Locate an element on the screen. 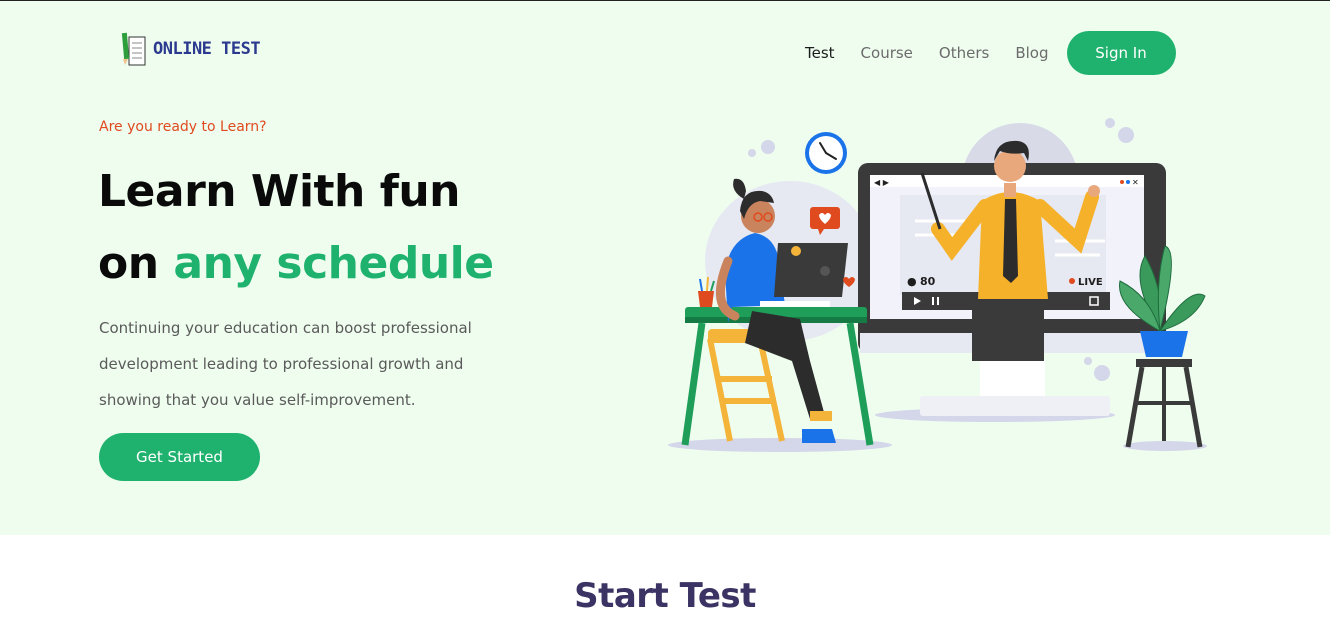 The height and width of the screenshot is (625, 1330). viewer-count: 80 is located at coordinates (928, 281).